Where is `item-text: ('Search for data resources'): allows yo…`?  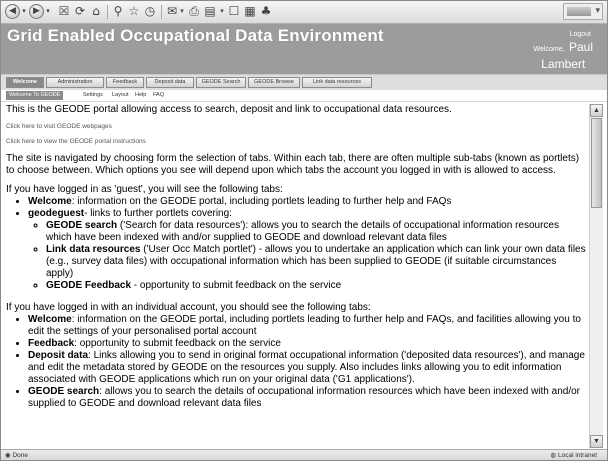
item-text: ('Search for data resources'): allows yo… is located at coordinates (302, 231).